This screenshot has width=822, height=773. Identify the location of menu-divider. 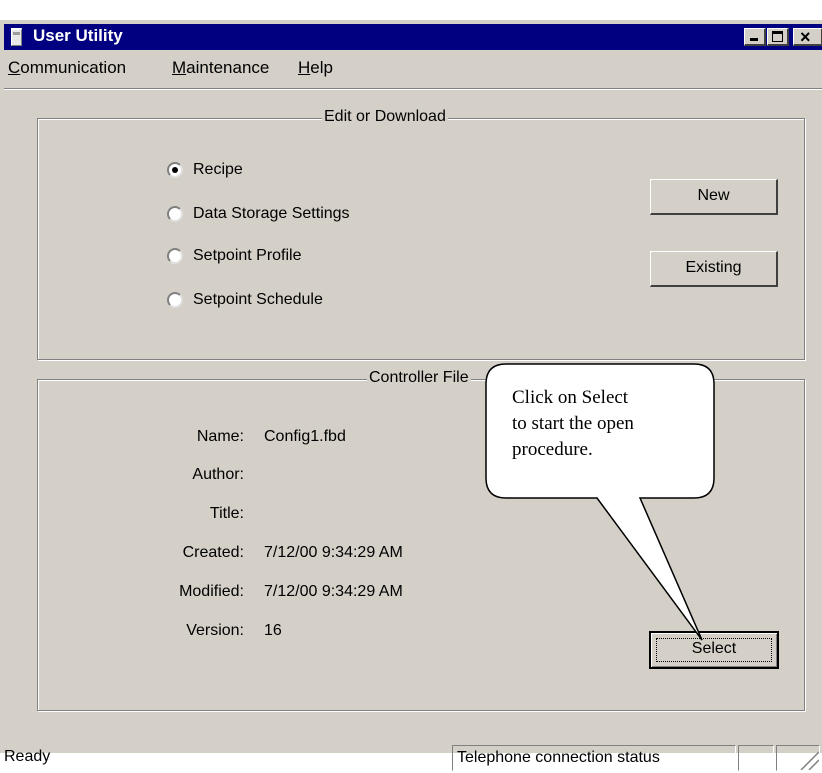
(413, 89).